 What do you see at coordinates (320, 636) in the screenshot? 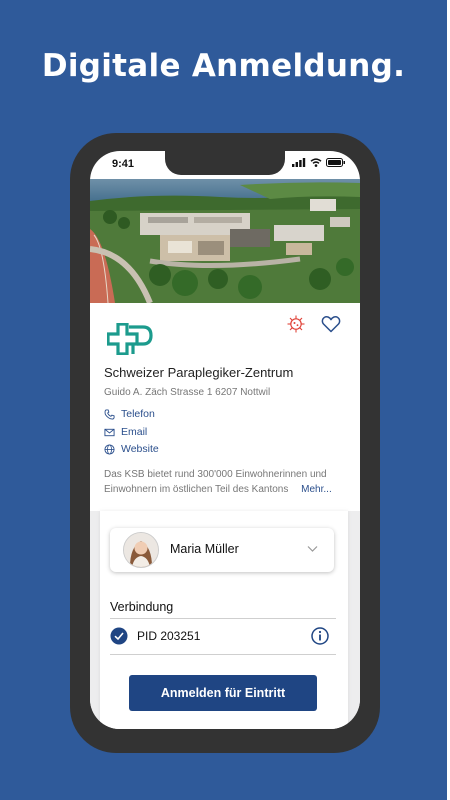
I see `info-icon` at bounding box center [320, 636].